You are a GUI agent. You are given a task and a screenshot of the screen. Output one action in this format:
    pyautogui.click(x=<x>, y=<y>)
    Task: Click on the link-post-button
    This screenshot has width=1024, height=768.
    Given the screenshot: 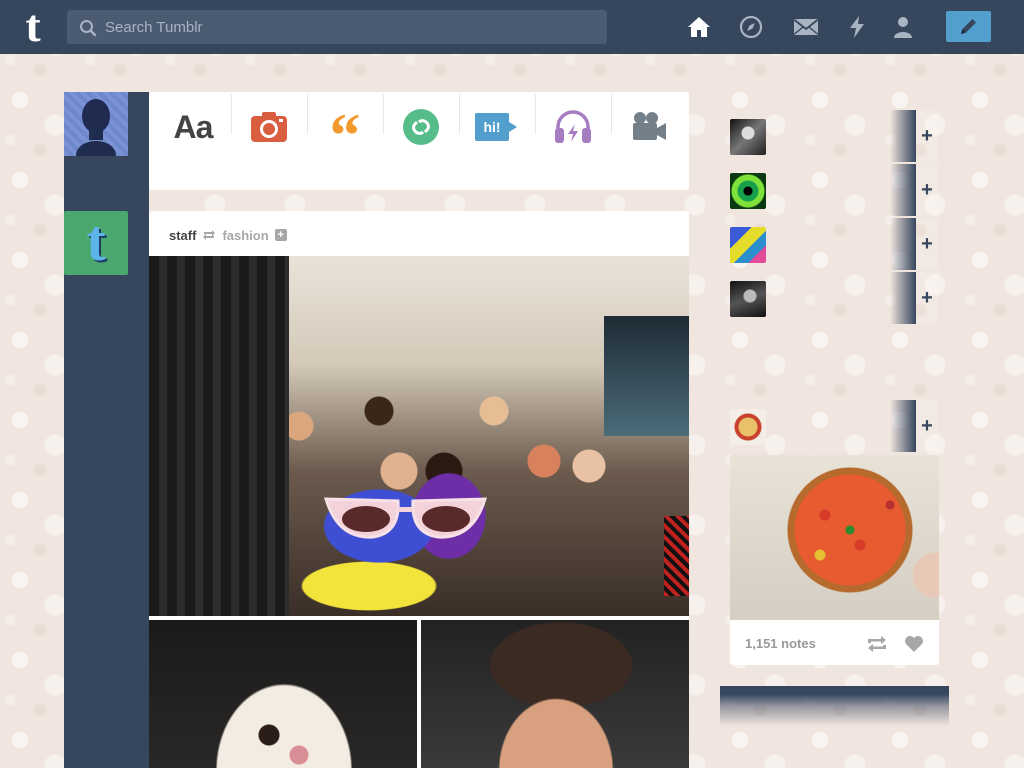 What is the action you would take?
    pyautogui.click(x=421, y=127)
    